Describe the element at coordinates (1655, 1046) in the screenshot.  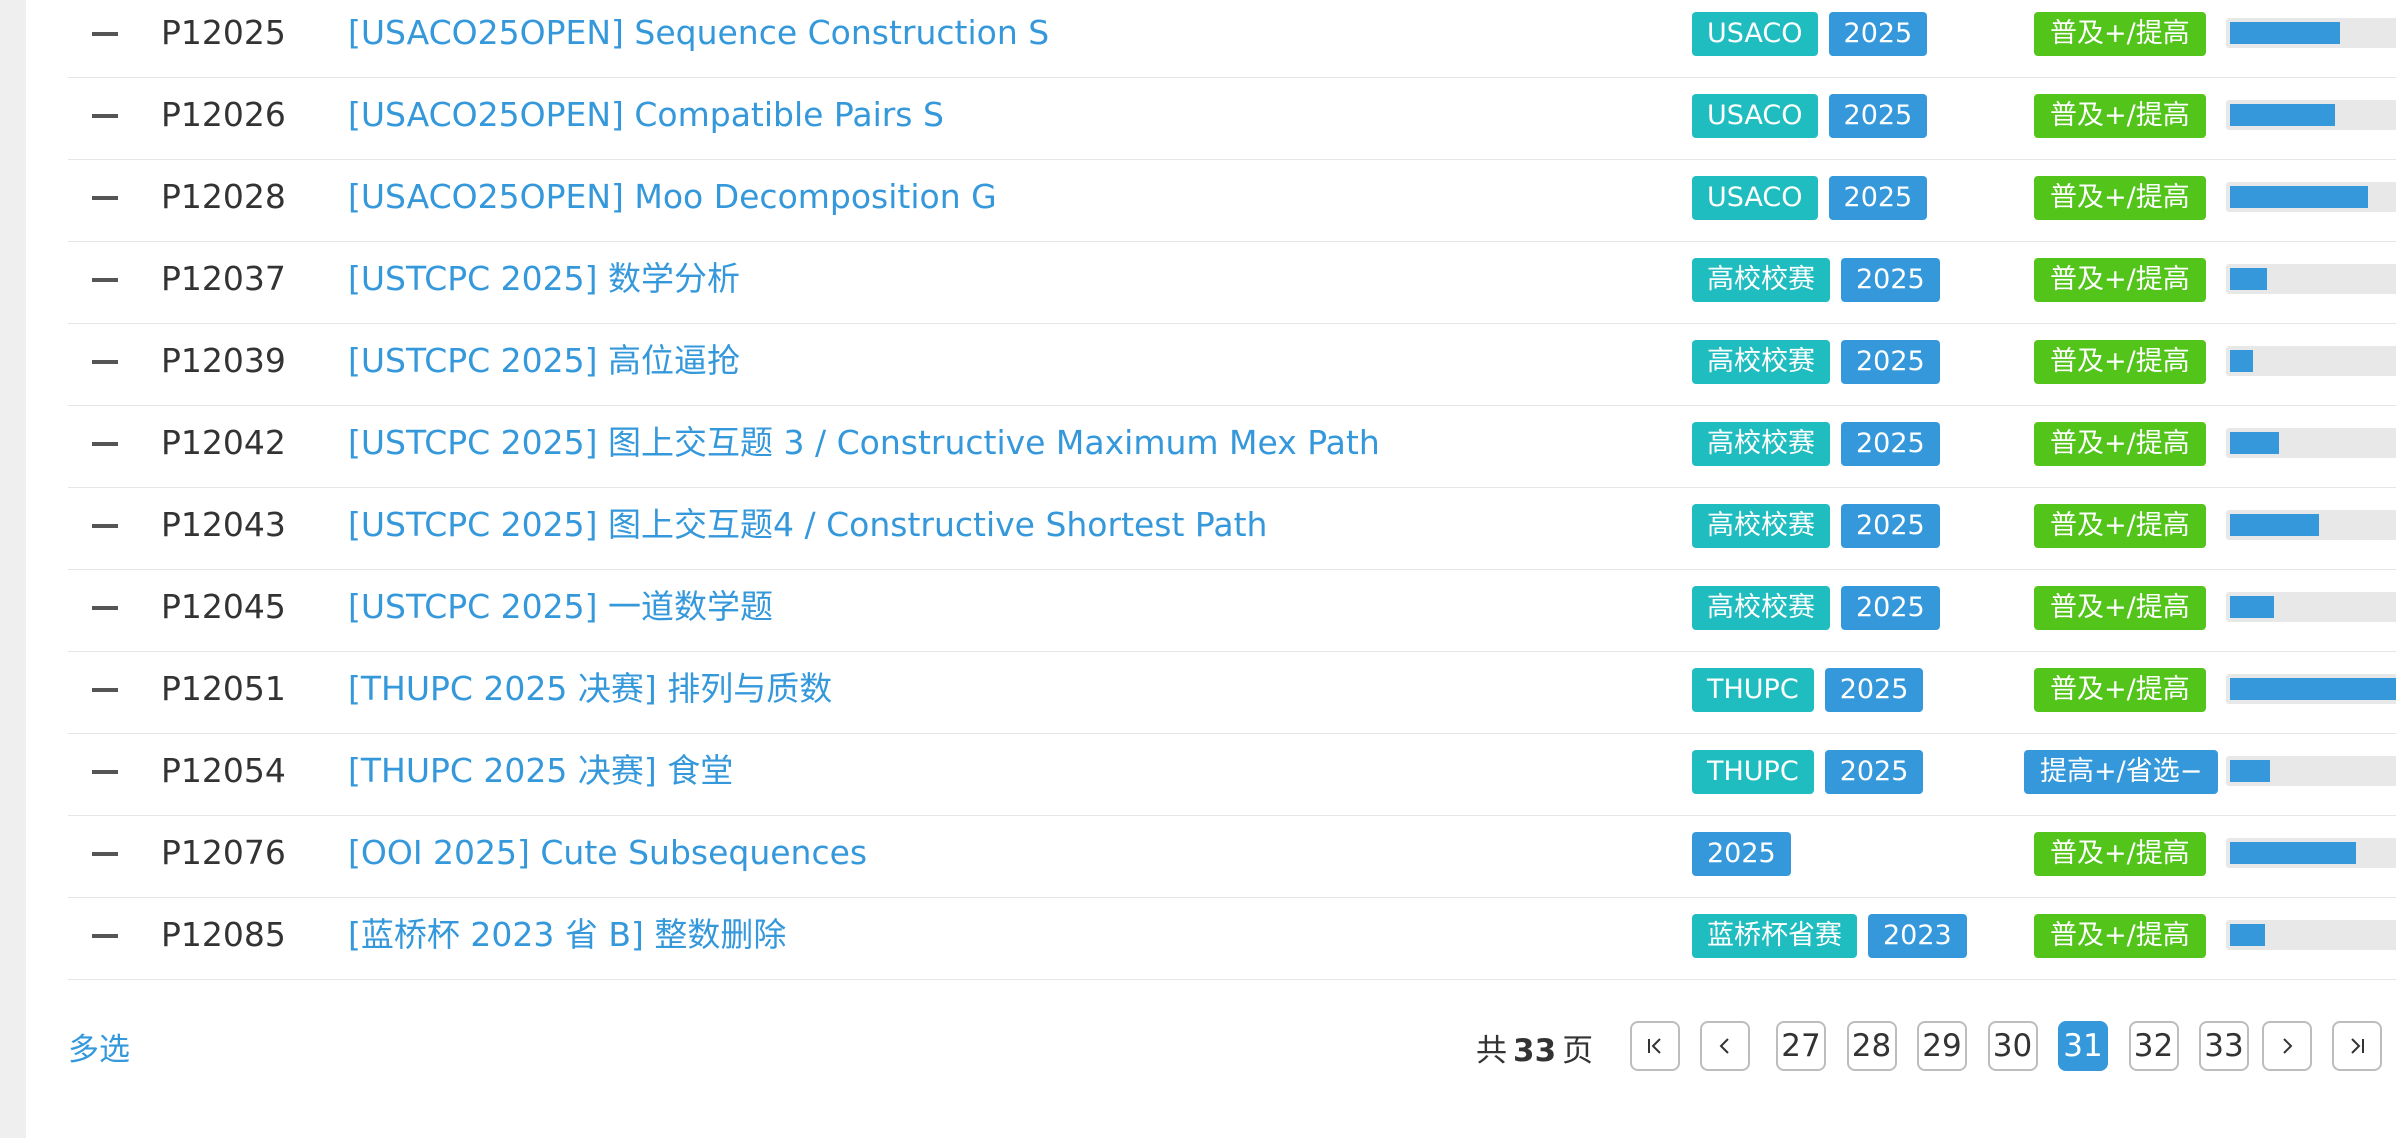
I see `first-page-button` at that location.